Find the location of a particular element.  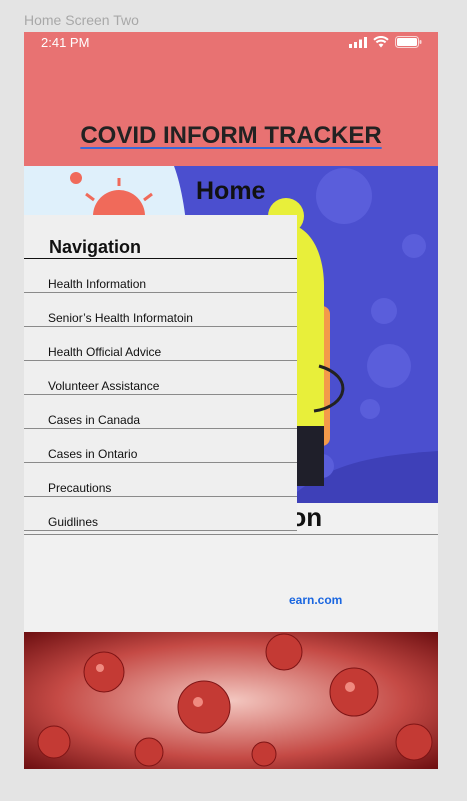

wifi-icon is located at coordinates (381, 42).